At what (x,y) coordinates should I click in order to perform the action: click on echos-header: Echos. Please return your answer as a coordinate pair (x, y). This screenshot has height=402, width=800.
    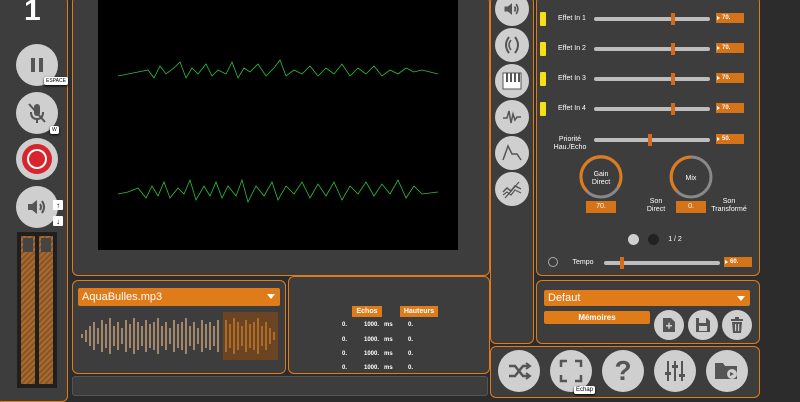
    Looking at the image, I should click on (367, 311).